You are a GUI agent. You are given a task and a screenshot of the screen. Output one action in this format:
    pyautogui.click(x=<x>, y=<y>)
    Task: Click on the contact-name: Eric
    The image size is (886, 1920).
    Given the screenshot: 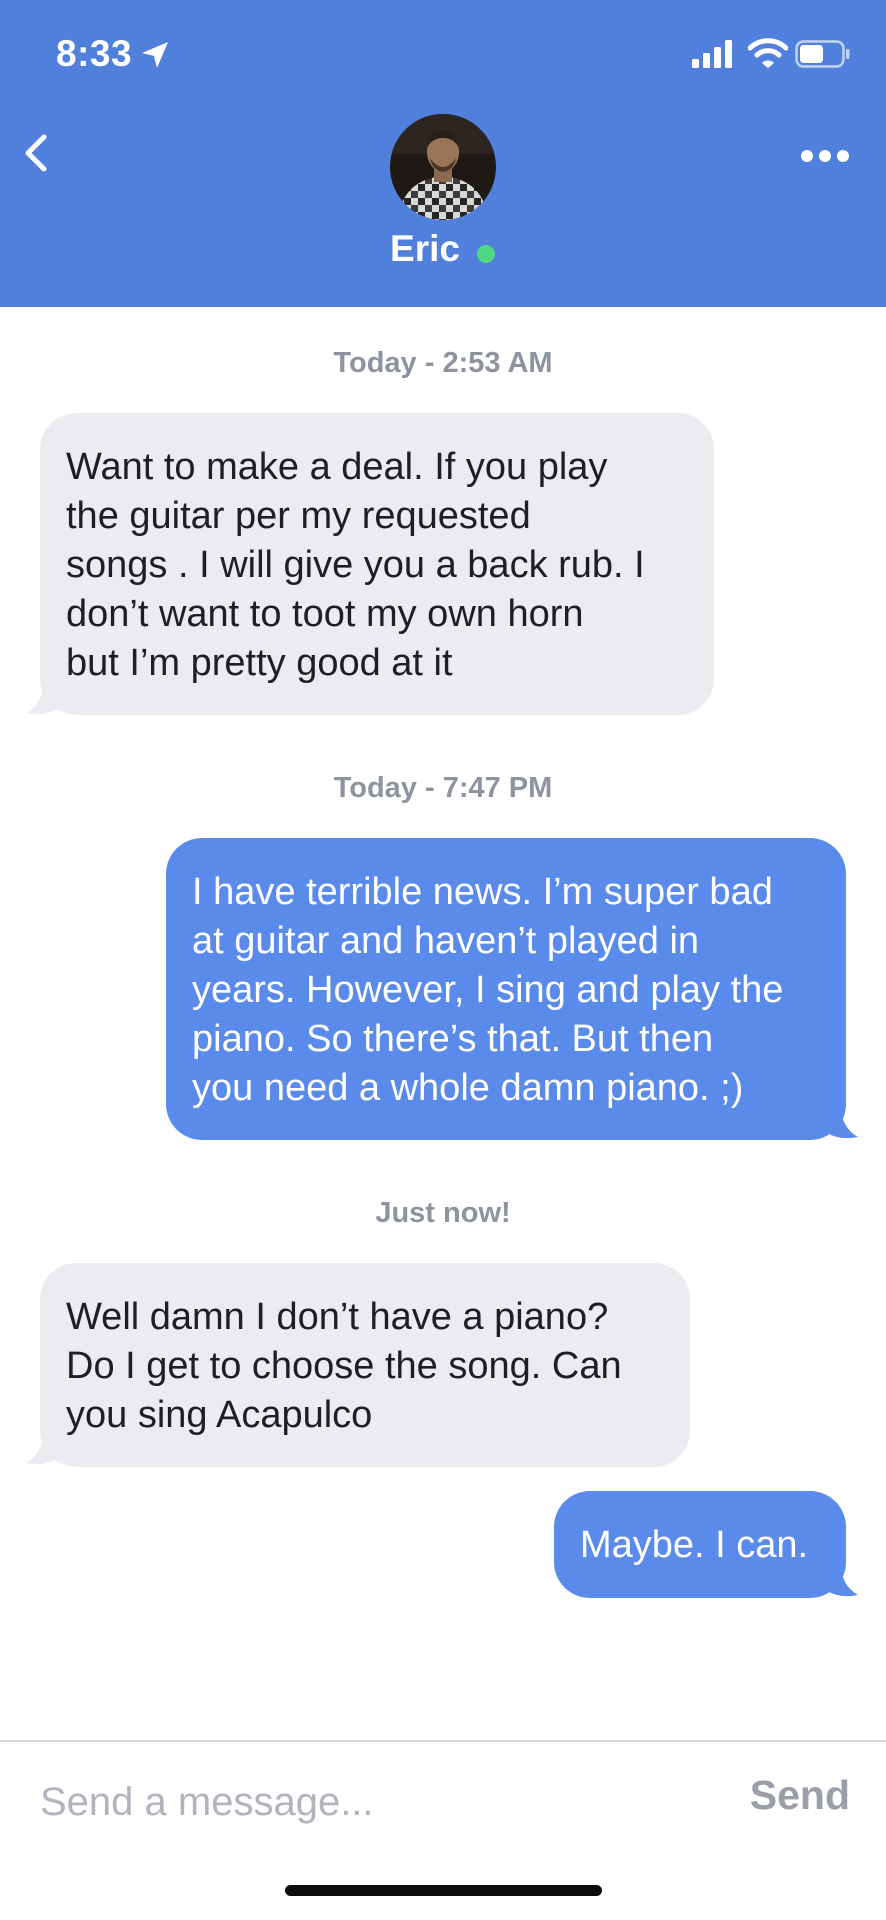 What is the action you would take?
    pyautogui.click(x=425, y=249)
    